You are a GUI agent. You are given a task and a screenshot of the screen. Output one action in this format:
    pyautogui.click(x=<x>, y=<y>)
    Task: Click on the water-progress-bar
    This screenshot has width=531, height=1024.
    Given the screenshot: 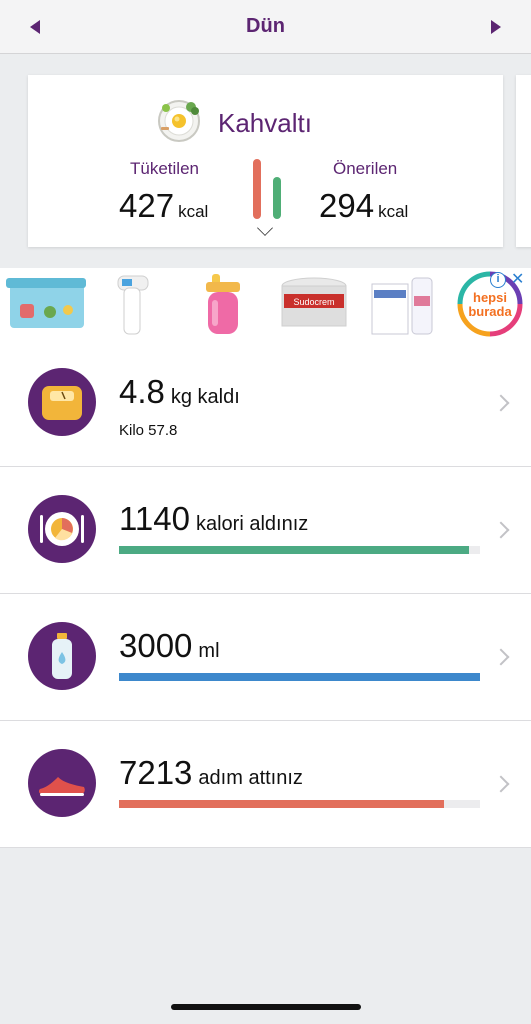 What is the action you would take?
    pyautogui.click(x=299, y=677)
    